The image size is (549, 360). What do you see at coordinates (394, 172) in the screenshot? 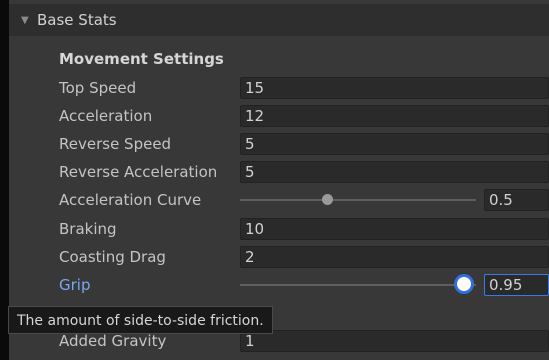
I see `reverse-acceleration-input: 5` at bounding box center [394, 172].